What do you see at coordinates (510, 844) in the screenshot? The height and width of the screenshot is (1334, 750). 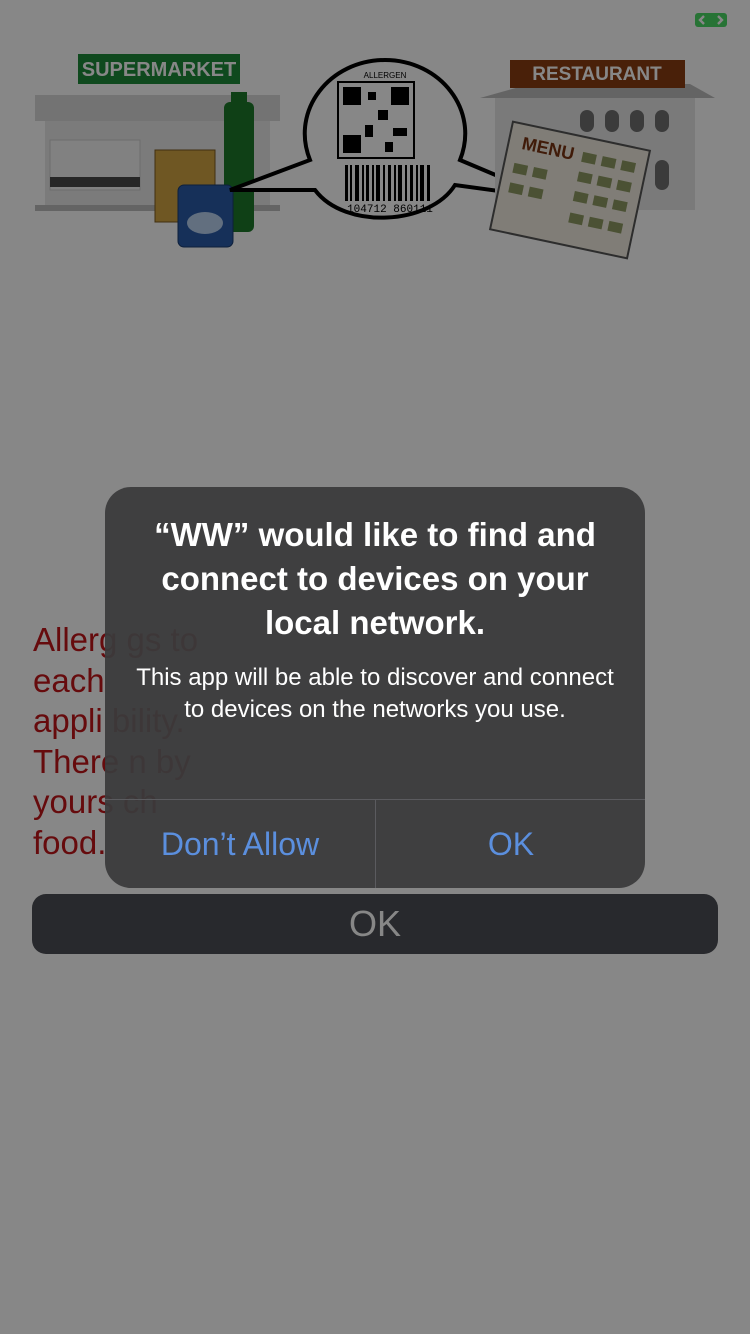 I see `allow-ok-button: OK` at bounding box center [510, 844].